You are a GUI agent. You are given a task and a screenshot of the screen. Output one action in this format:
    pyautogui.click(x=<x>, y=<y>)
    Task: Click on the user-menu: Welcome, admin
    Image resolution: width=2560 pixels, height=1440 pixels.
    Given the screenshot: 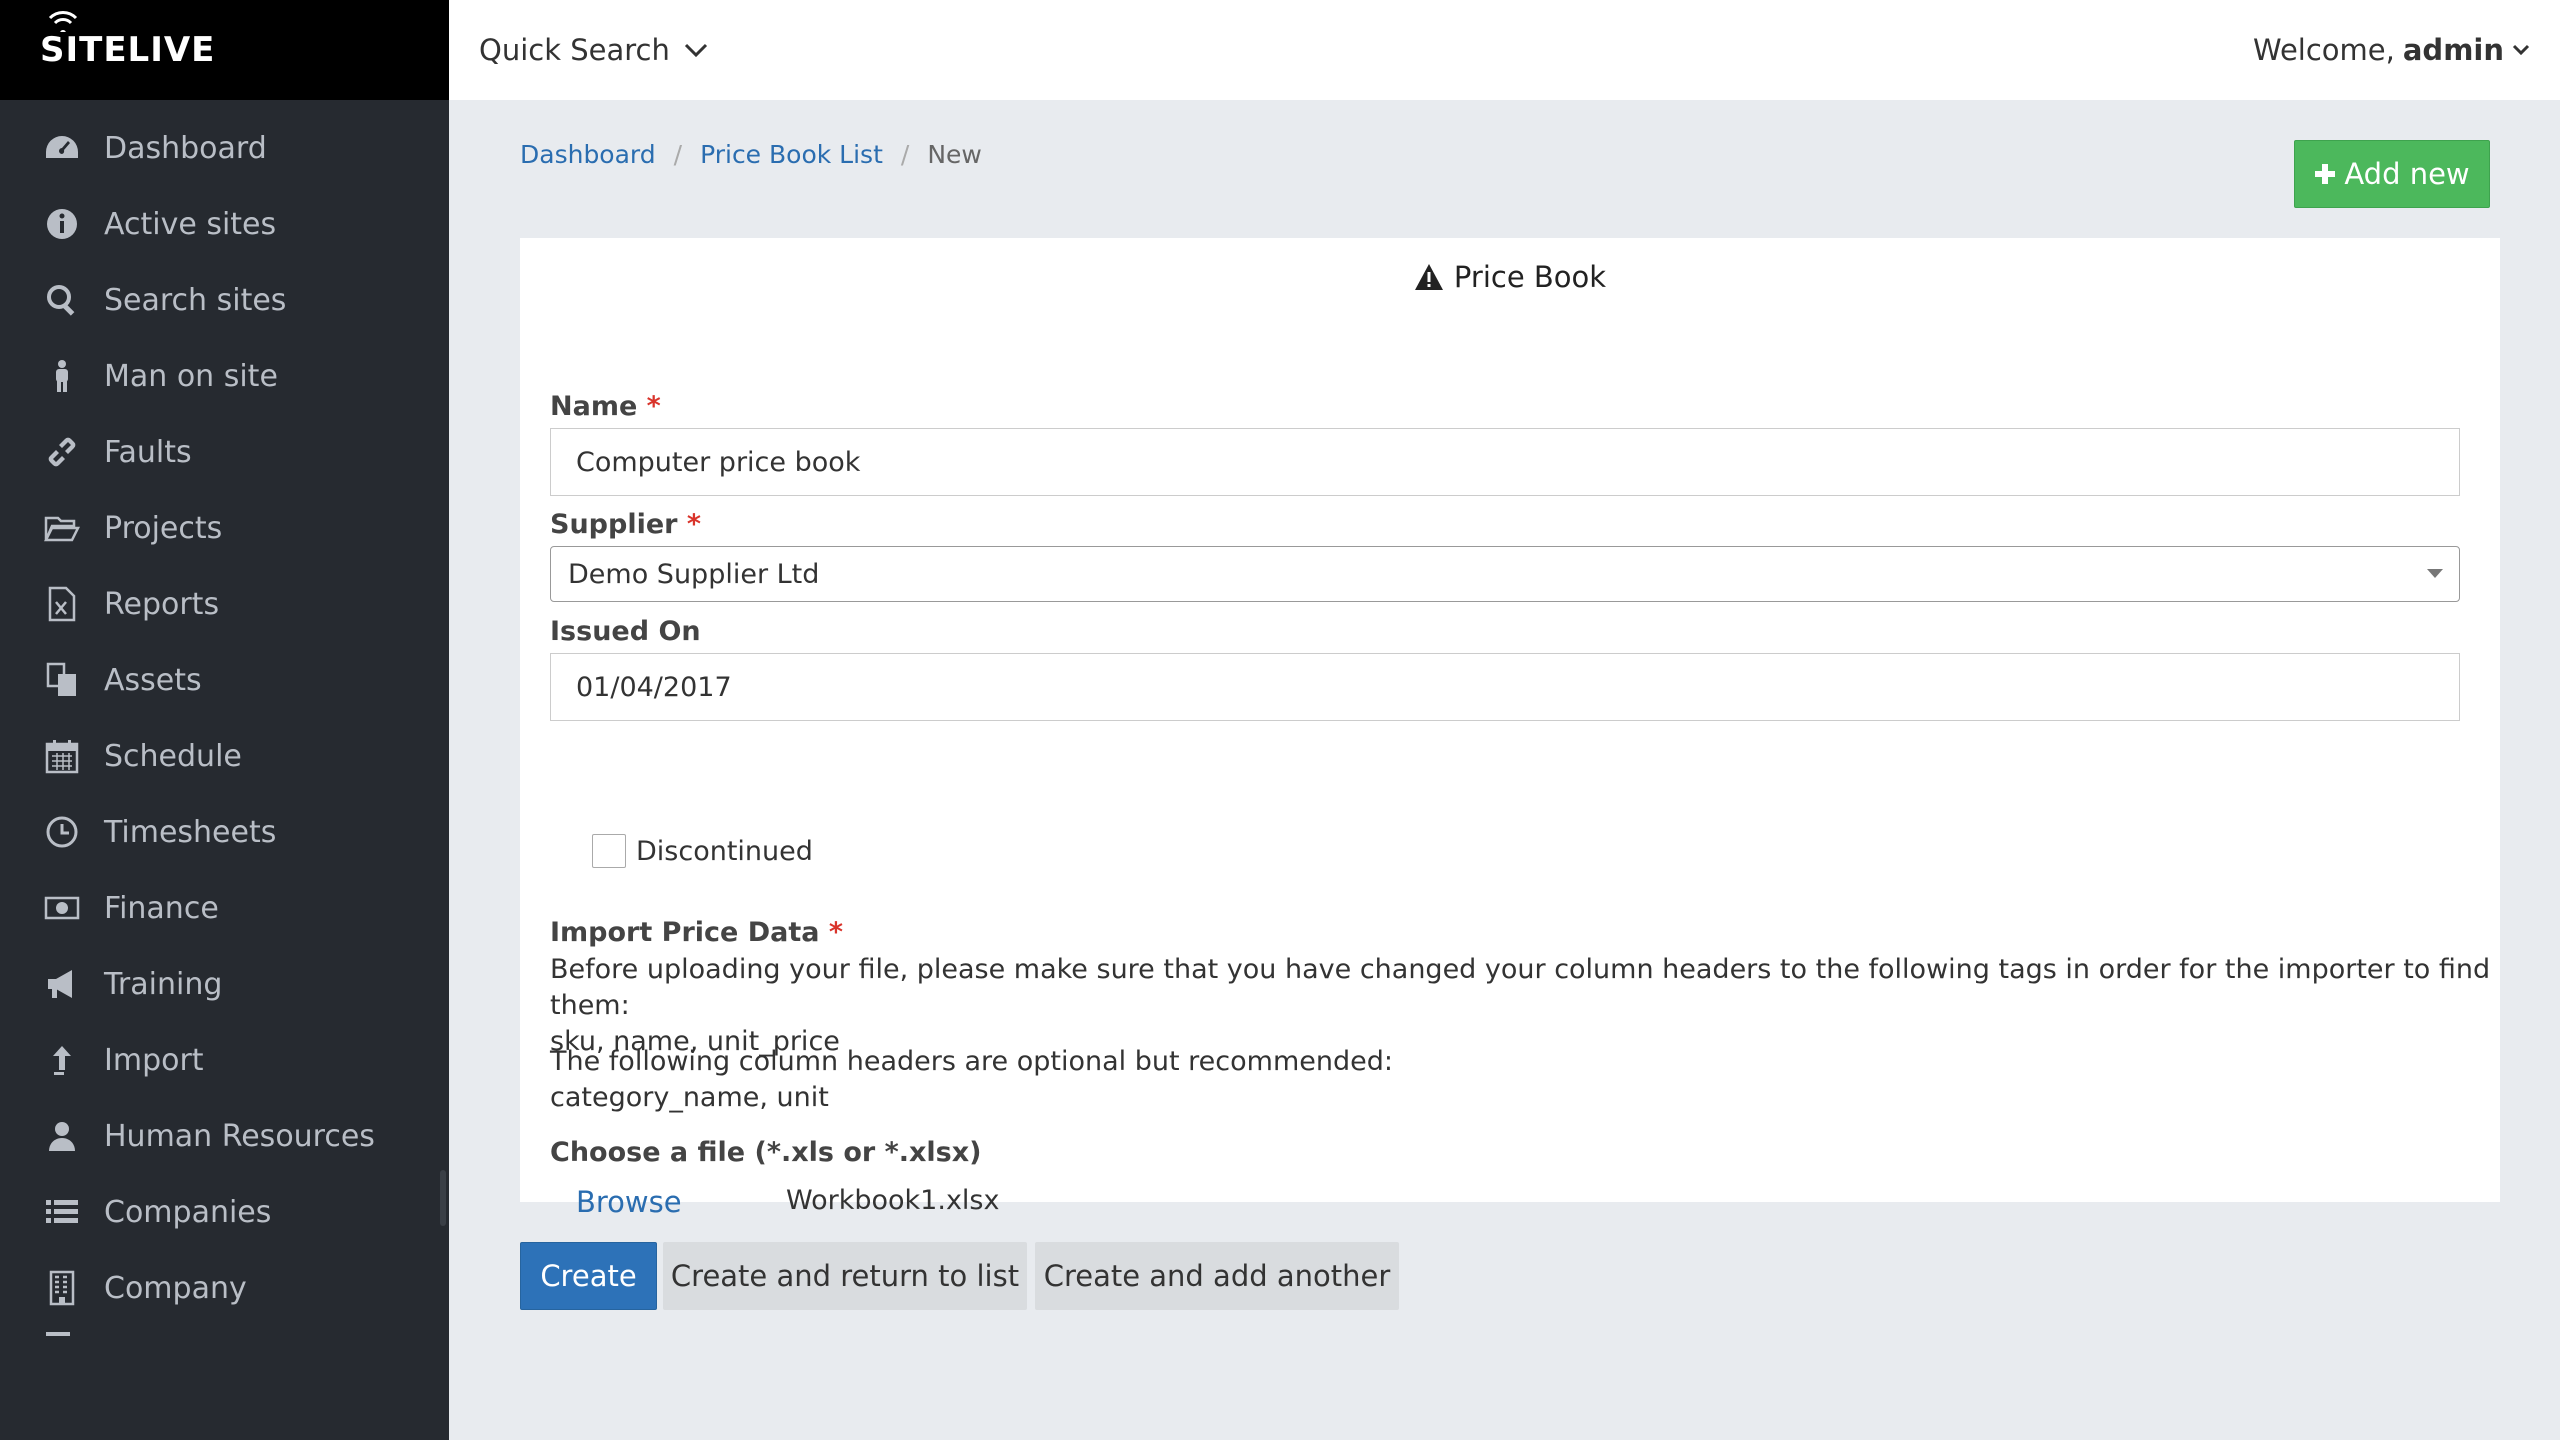 What is the action you would take?
    pyautogui.click(x=2391, y=50)
    